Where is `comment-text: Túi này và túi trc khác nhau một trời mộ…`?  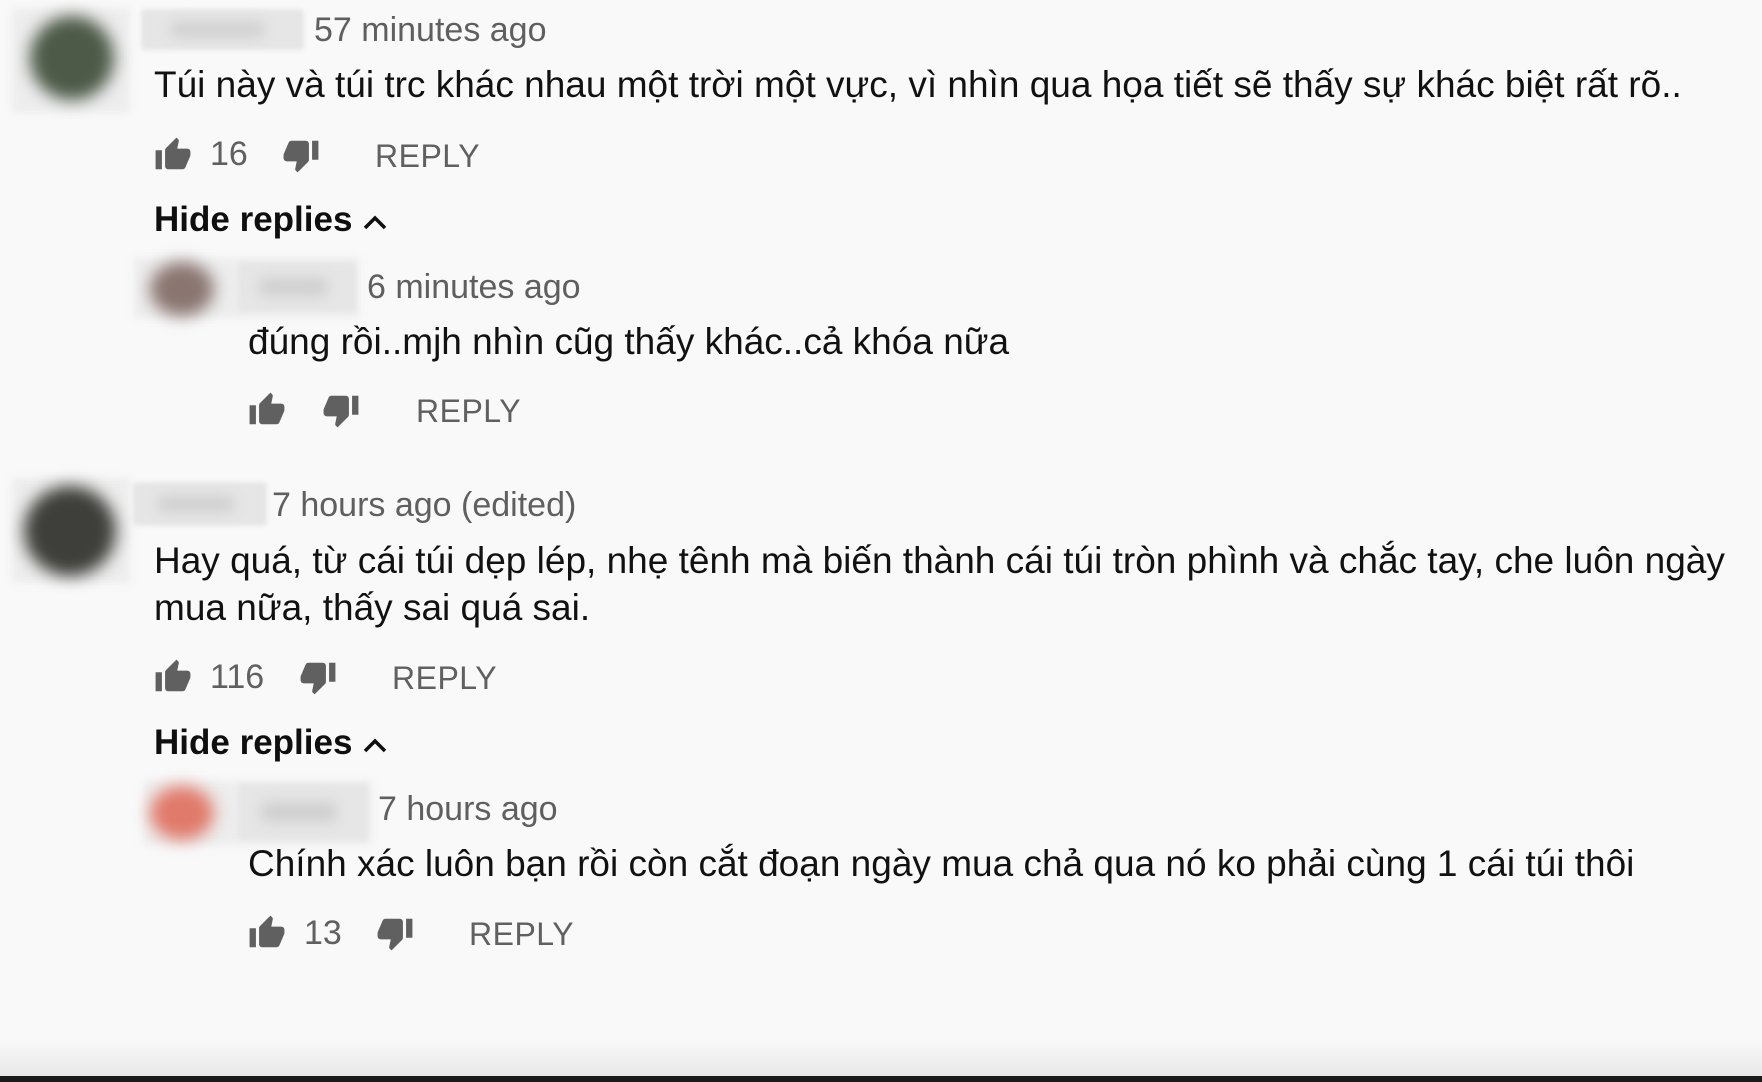 comment-text: Túi này và túi trc khác nhau một trời mộ… is located at coordinates (918, 84).